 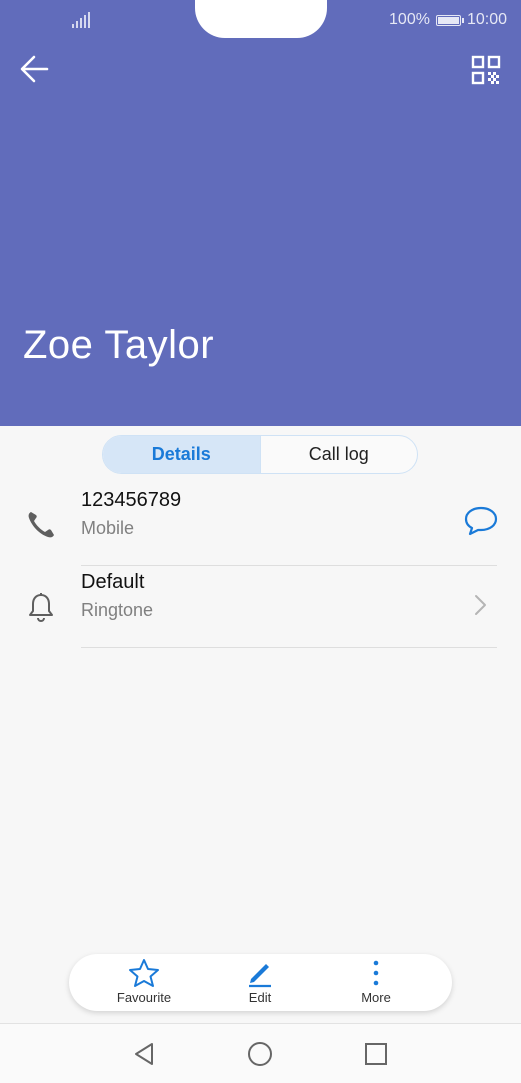 I want to click on ringtone-value: Default, so click(x=113, y=582).